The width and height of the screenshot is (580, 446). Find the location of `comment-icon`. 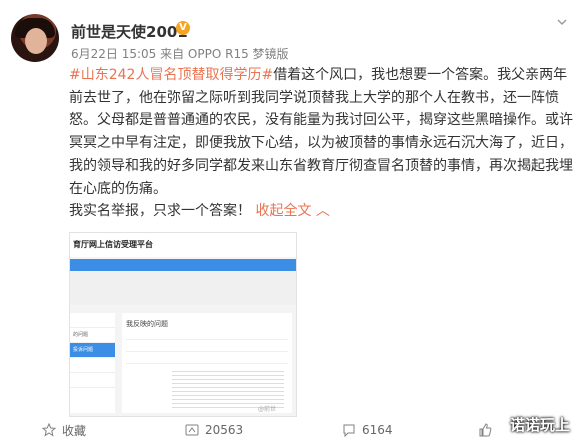

comment-icon is located at coordinates (349, 430).